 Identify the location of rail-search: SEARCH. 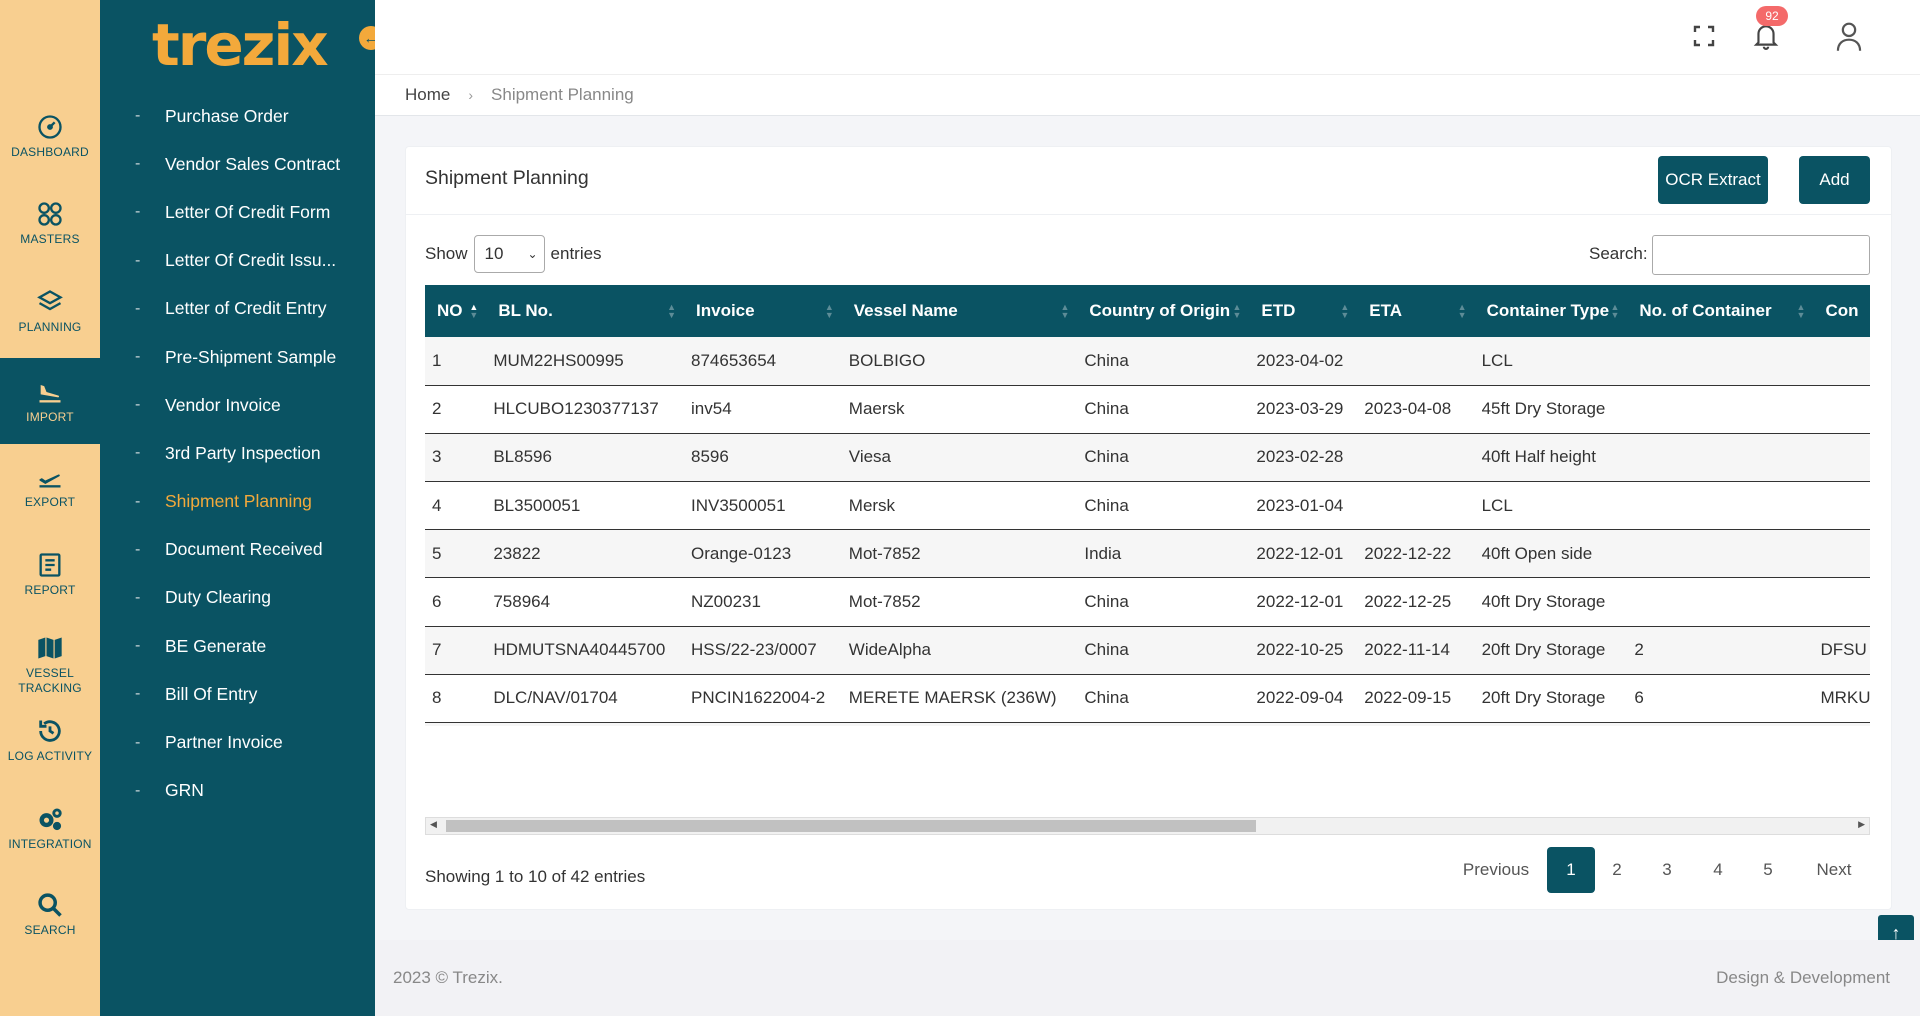
(50, 914).